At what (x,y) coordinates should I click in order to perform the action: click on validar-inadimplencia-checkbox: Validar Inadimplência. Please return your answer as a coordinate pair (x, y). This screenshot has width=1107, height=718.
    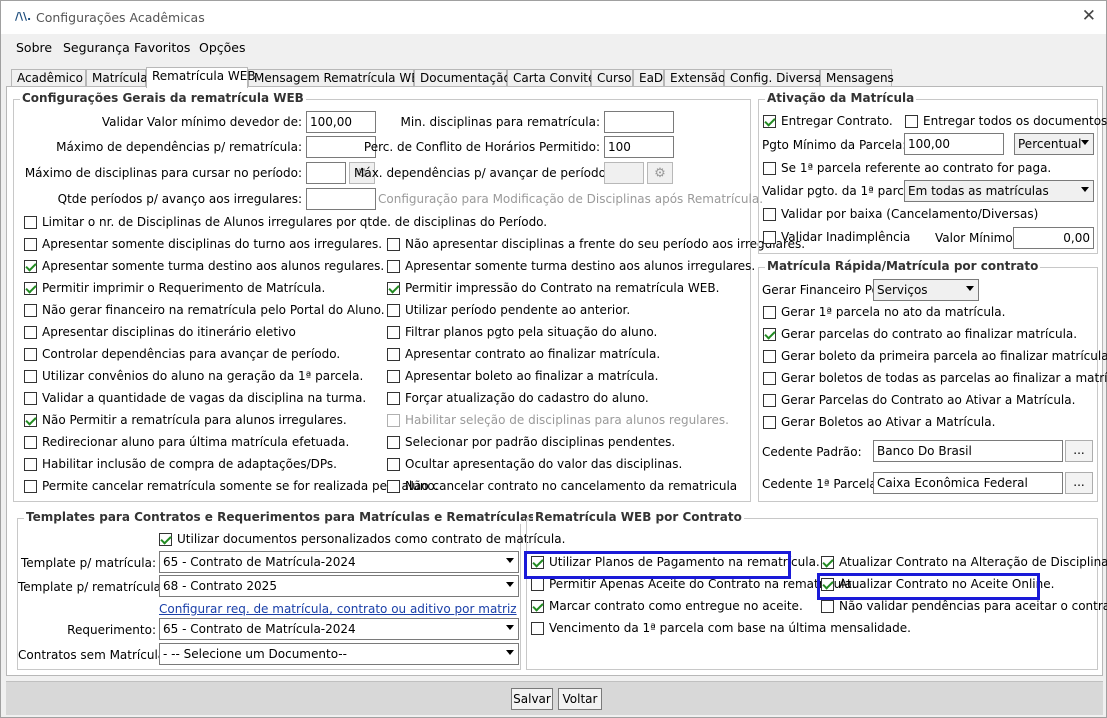
    Looking at the image, I should click on (836, 237).